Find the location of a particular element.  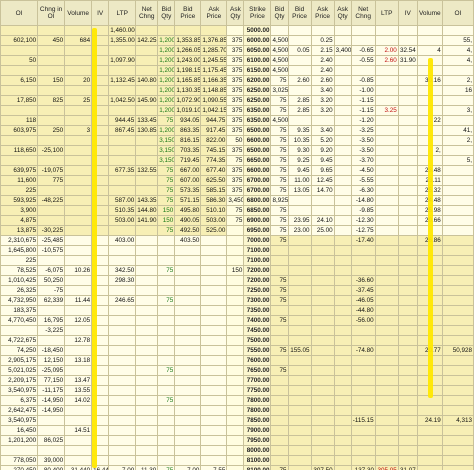

table-cell: 145.90 is located at coordinates (147, 100).